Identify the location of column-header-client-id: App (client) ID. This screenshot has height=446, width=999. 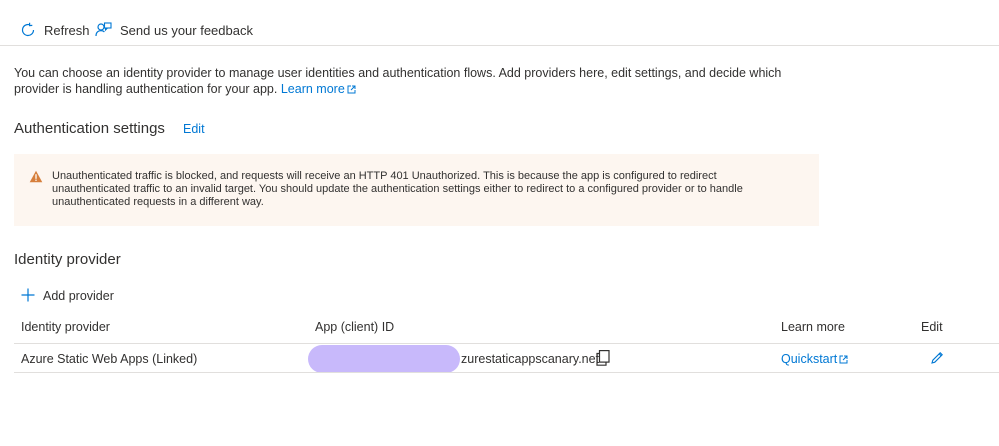
(355, 327).